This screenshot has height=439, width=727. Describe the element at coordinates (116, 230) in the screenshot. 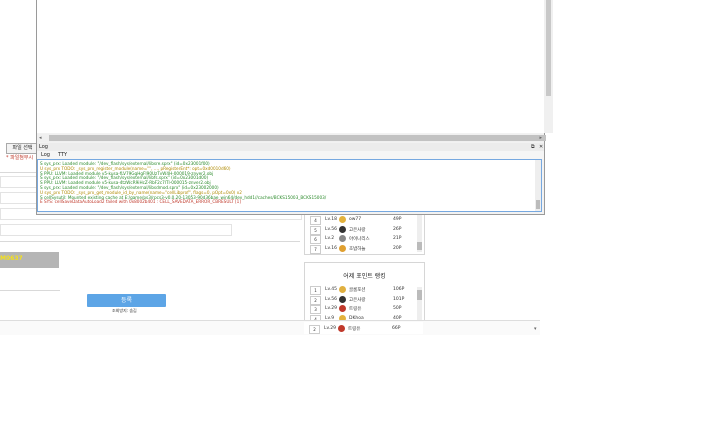

I see `form-field` at that location.